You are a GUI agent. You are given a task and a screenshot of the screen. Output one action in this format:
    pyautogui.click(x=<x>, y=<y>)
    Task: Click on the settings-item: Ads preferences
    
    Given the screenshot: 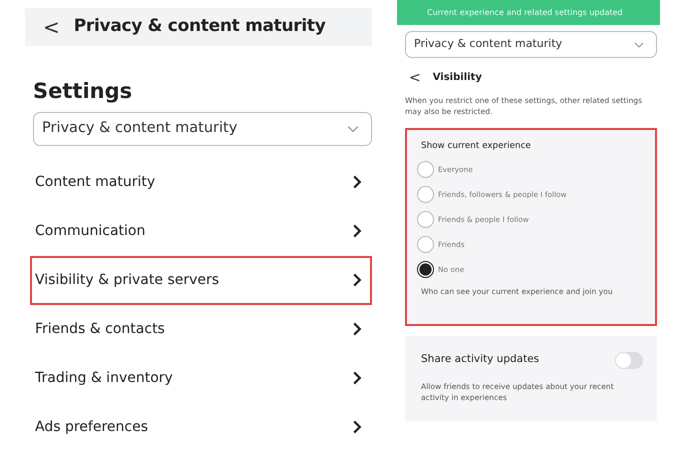 What is the action you would take?
    pyautogui.click(x=201, y=426)
    